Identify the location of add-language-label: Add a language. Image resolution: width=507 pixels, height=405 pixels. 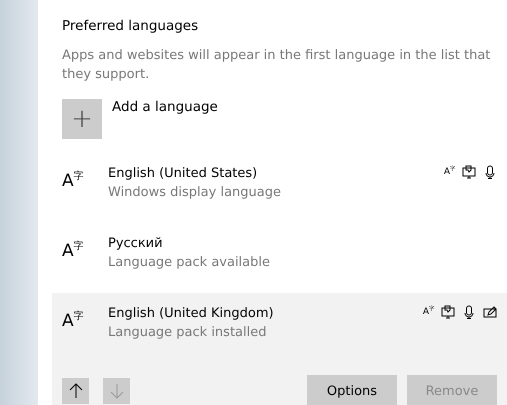
(165, 107).